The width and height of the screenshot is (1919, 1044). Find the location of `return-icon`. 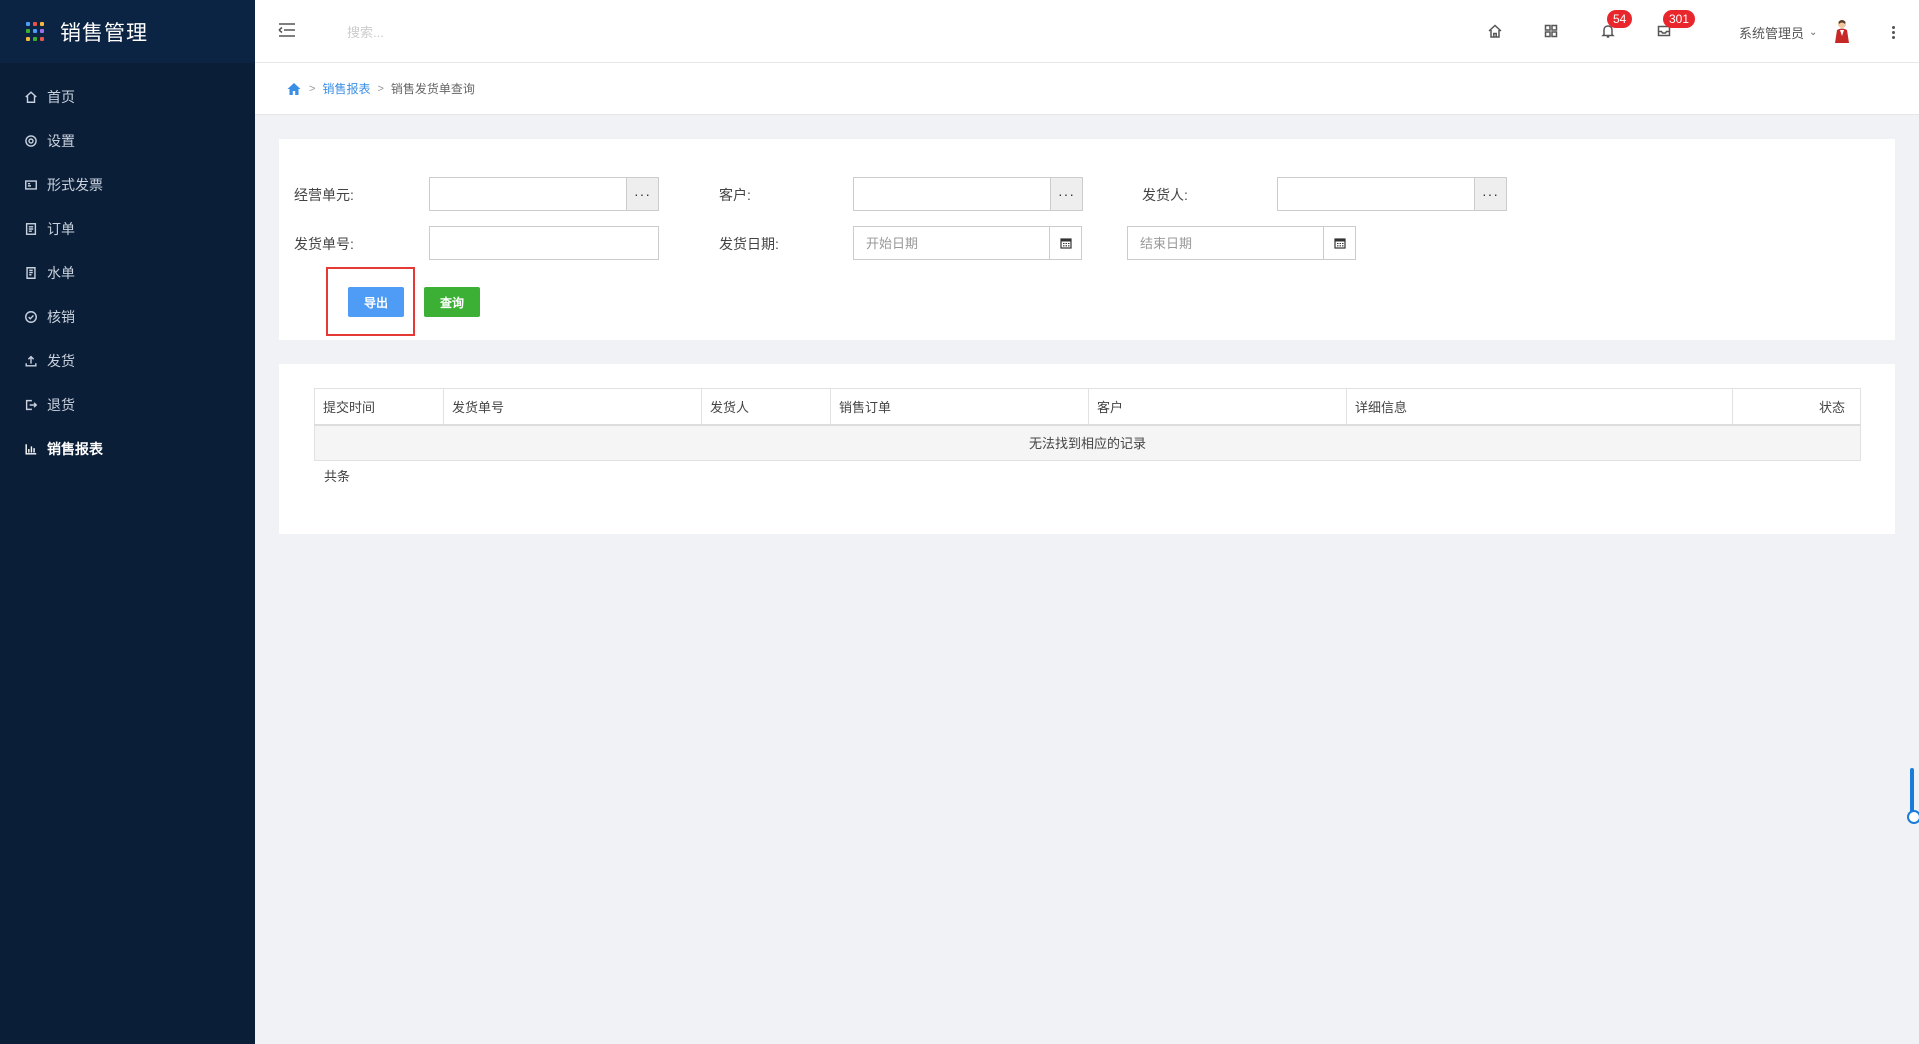

return-icon is located at coordinates (31, 405).